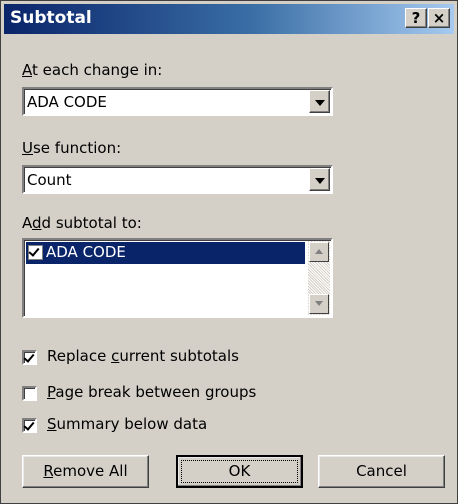 This screenshot has height=504, width=458. What do you see at coordinates (92, 70) in the screenshot?
I see `at-each-change-label: At each change in:` at bounding box center [92, 70].